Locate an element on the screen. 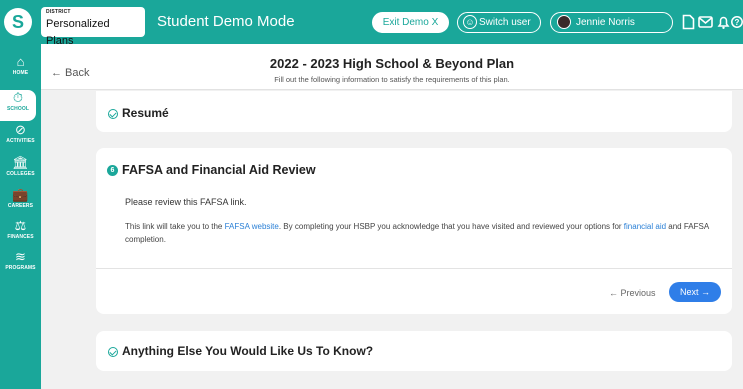 The width and height of the screenshot is (743, 389). sidebar-item-colleges: 🏛 COLLEGES is located at coordinates (20, 170).